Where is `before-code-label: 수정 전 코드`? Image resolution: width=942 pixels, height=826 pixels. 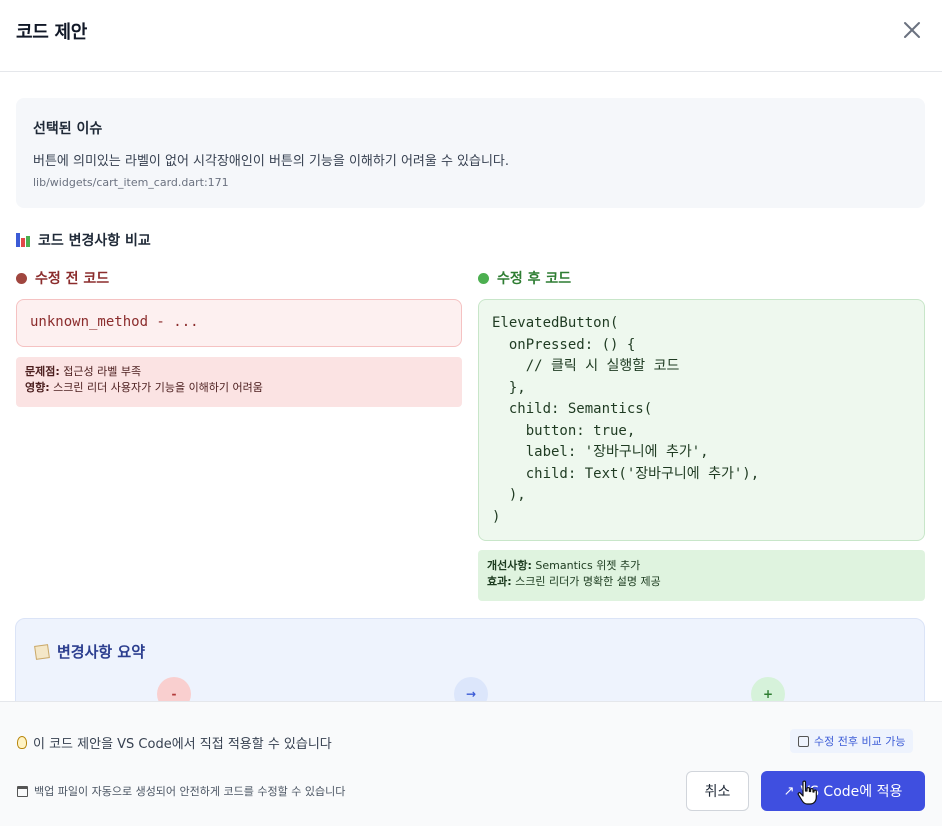 before-code-label: 수정 전 코드 is located at coordinates (62, 278).